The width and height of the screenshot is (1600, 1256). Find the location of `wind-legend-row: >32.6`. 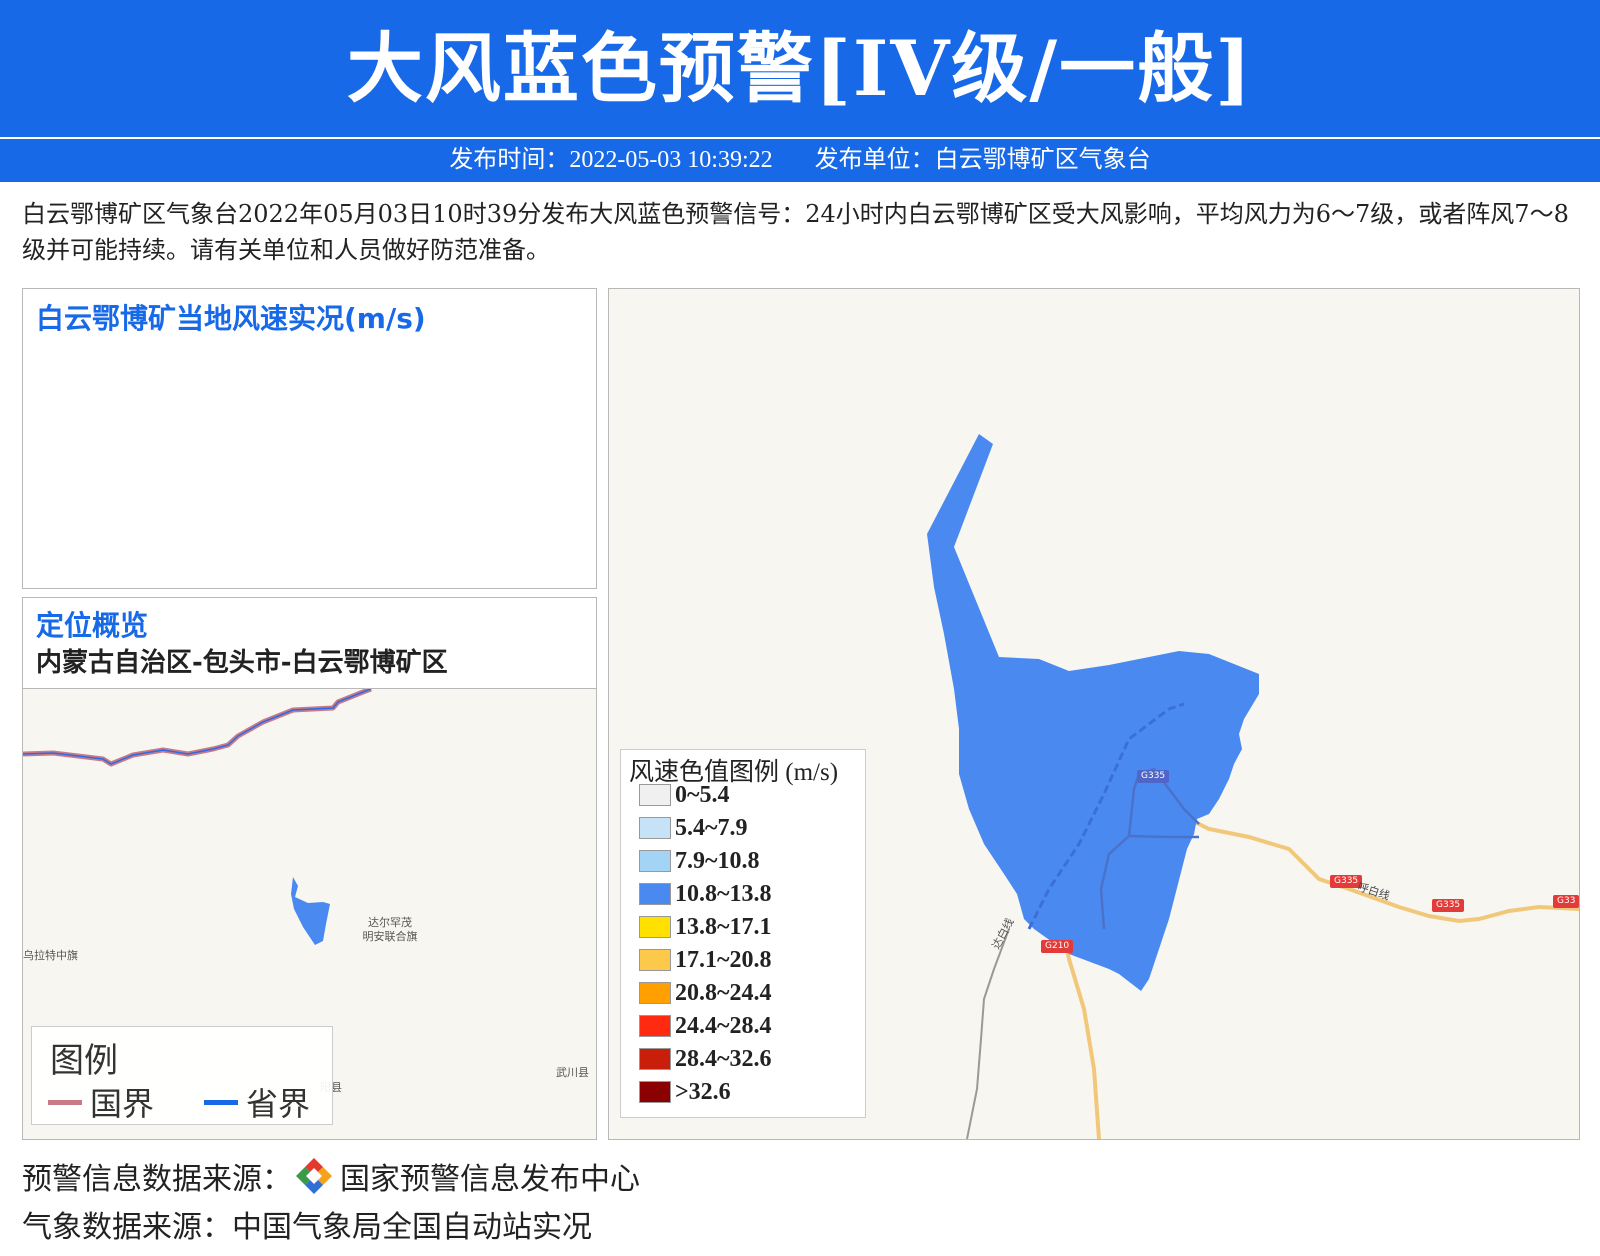

wind-legend-row: >32.6 is located at coordinates (685, 1092).